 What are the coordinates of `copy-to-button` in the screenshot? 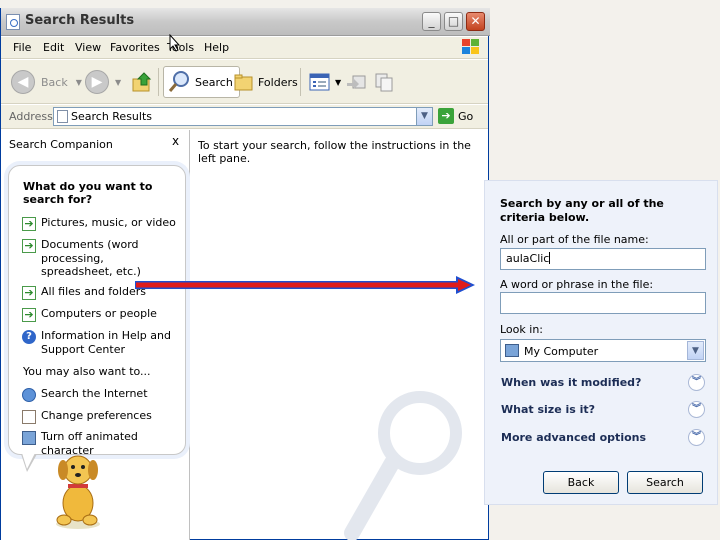 It's located at (384, 82).